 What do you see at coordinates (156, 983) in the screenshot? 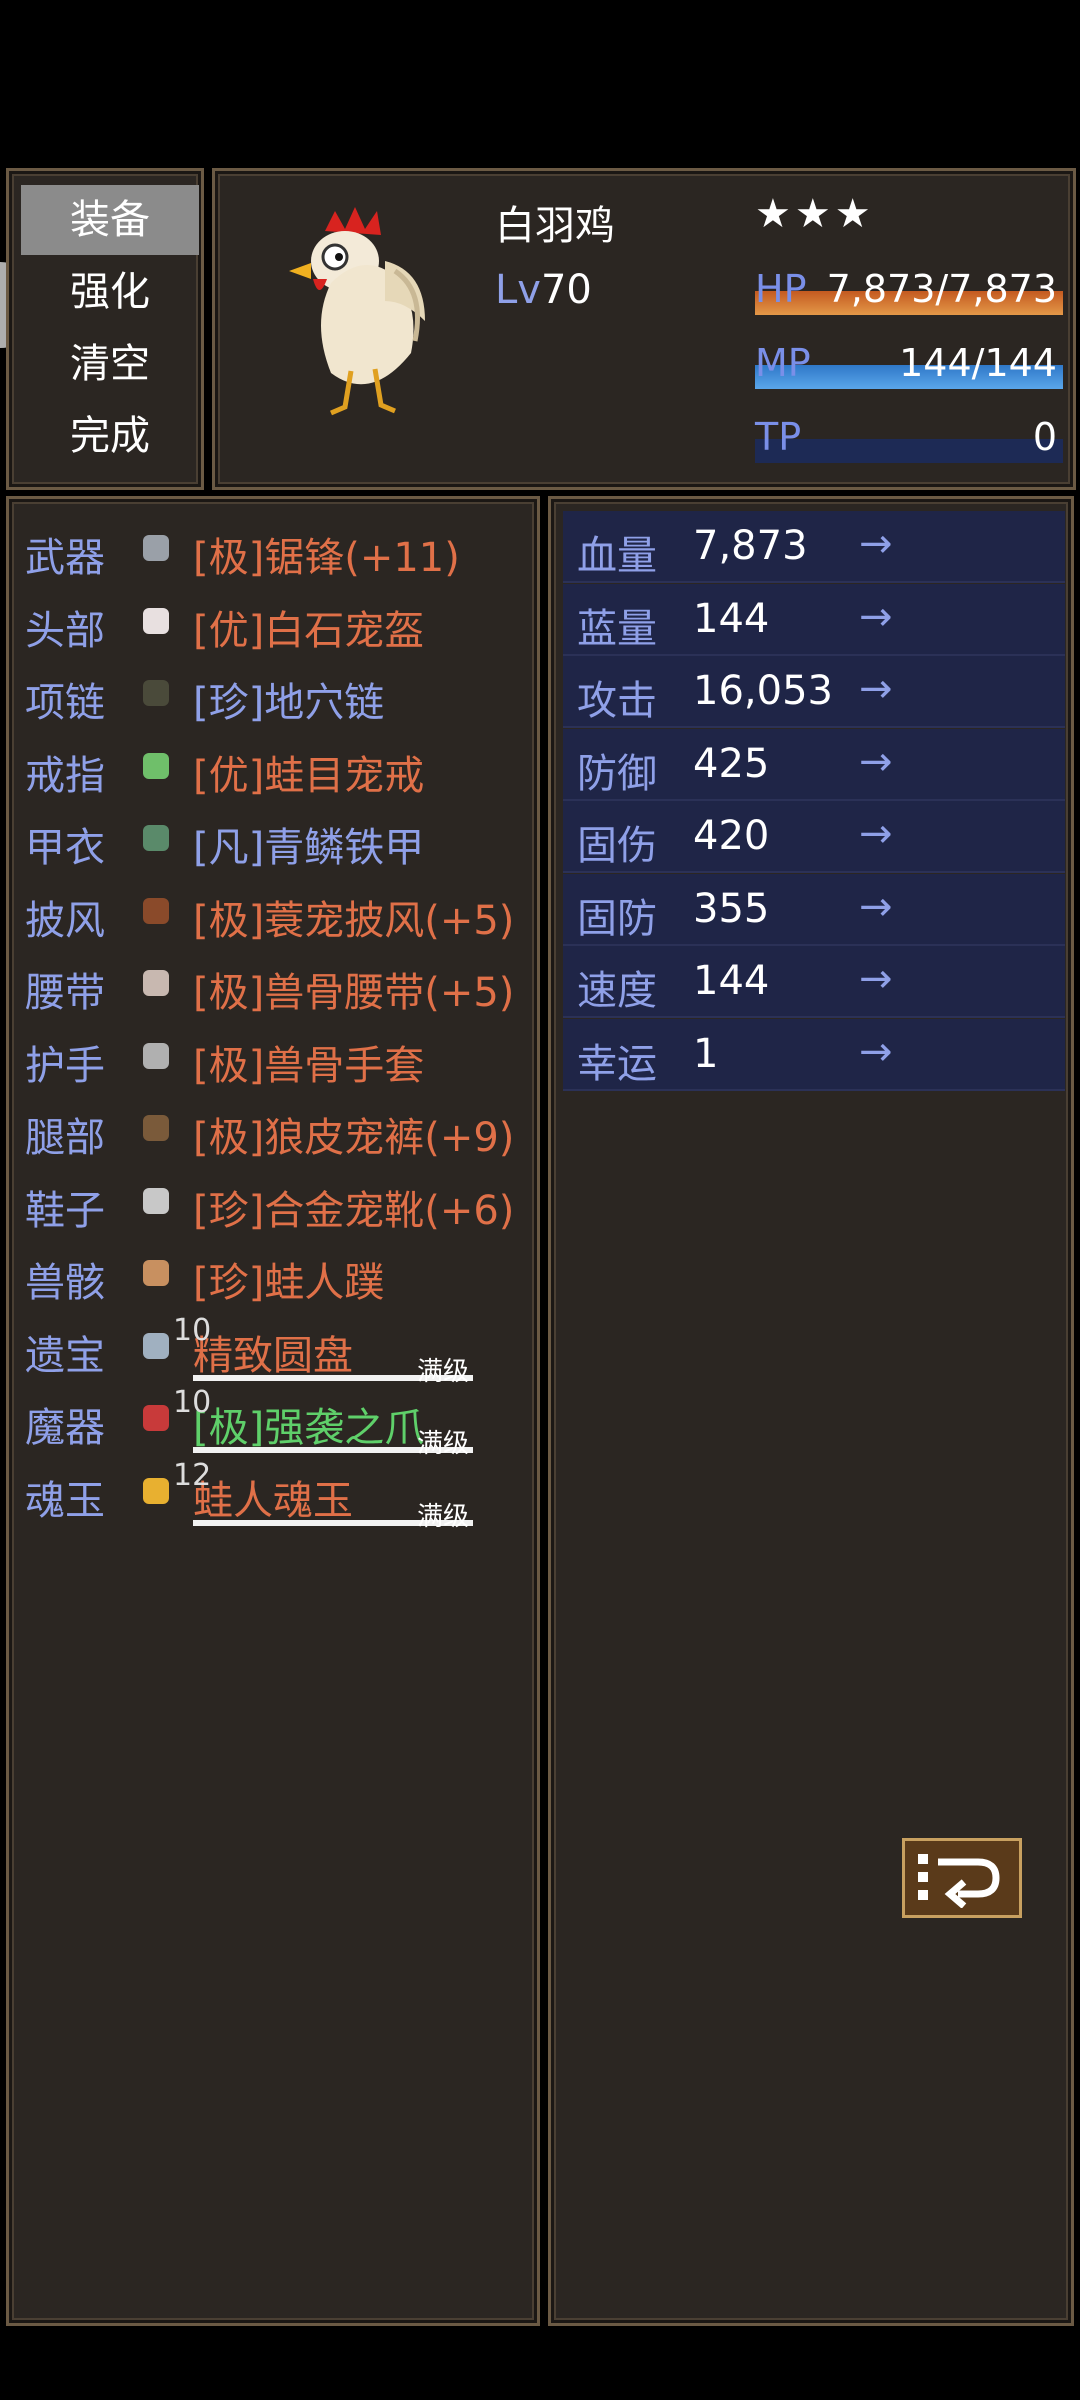
I see `belt-icon` at bounding box center [156, 983].